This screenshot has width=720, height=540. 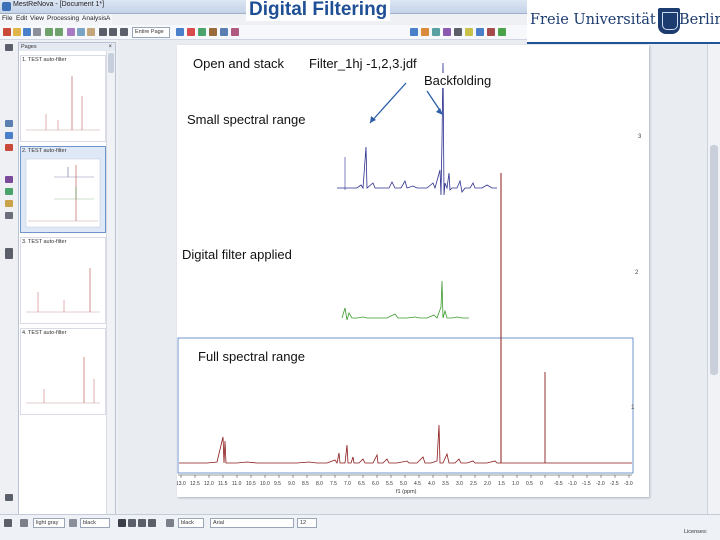 I want to click on logo-text-left: Freie Universität, so click(x=593, y=20).